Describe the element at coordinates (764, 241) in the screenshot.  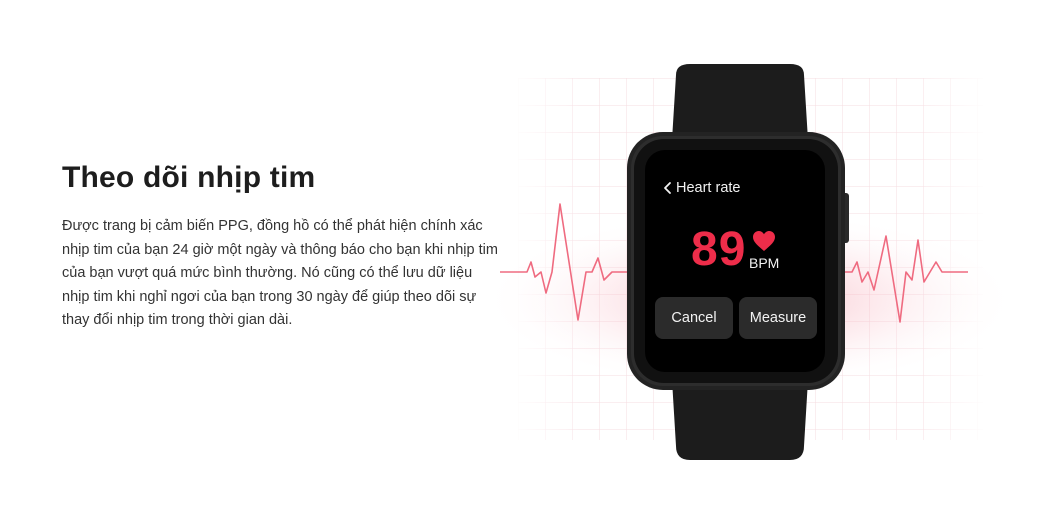
I see `heart-icon` at that location.